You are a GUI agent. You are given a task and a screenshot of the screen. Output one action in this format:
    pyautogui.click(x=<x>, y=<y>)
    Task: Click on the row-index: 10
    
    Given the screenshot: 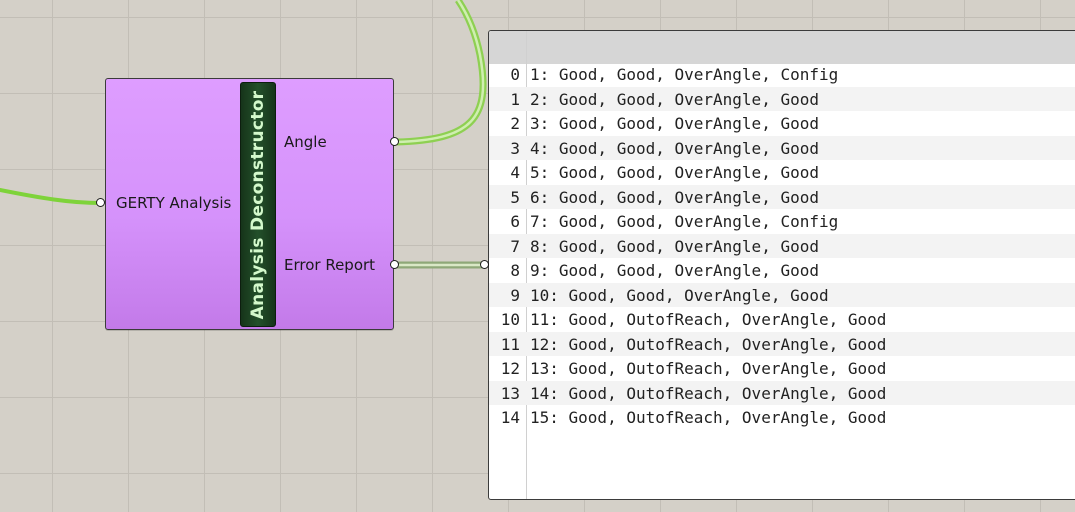 What is the action you would take?
    pyautogui.click(x=510, y=319)
    